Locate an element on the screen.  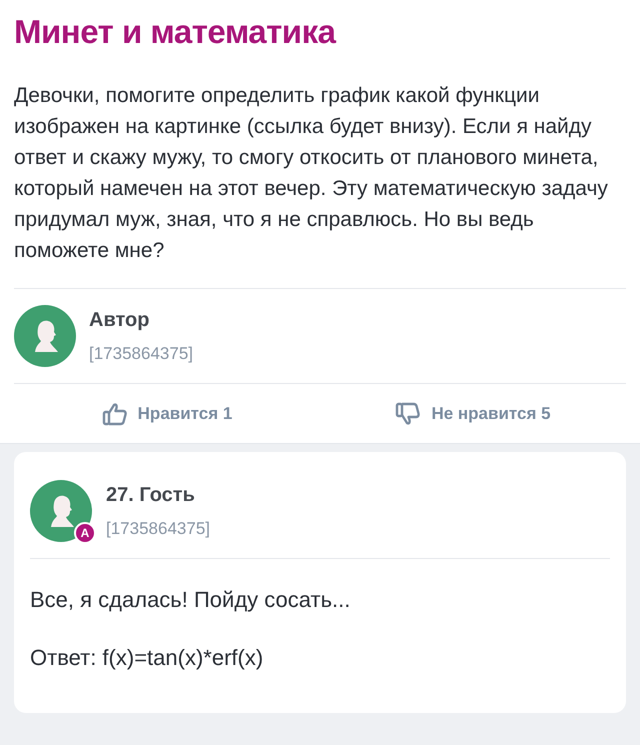
thumbs-down-icon is located at coordinates (408, 414).